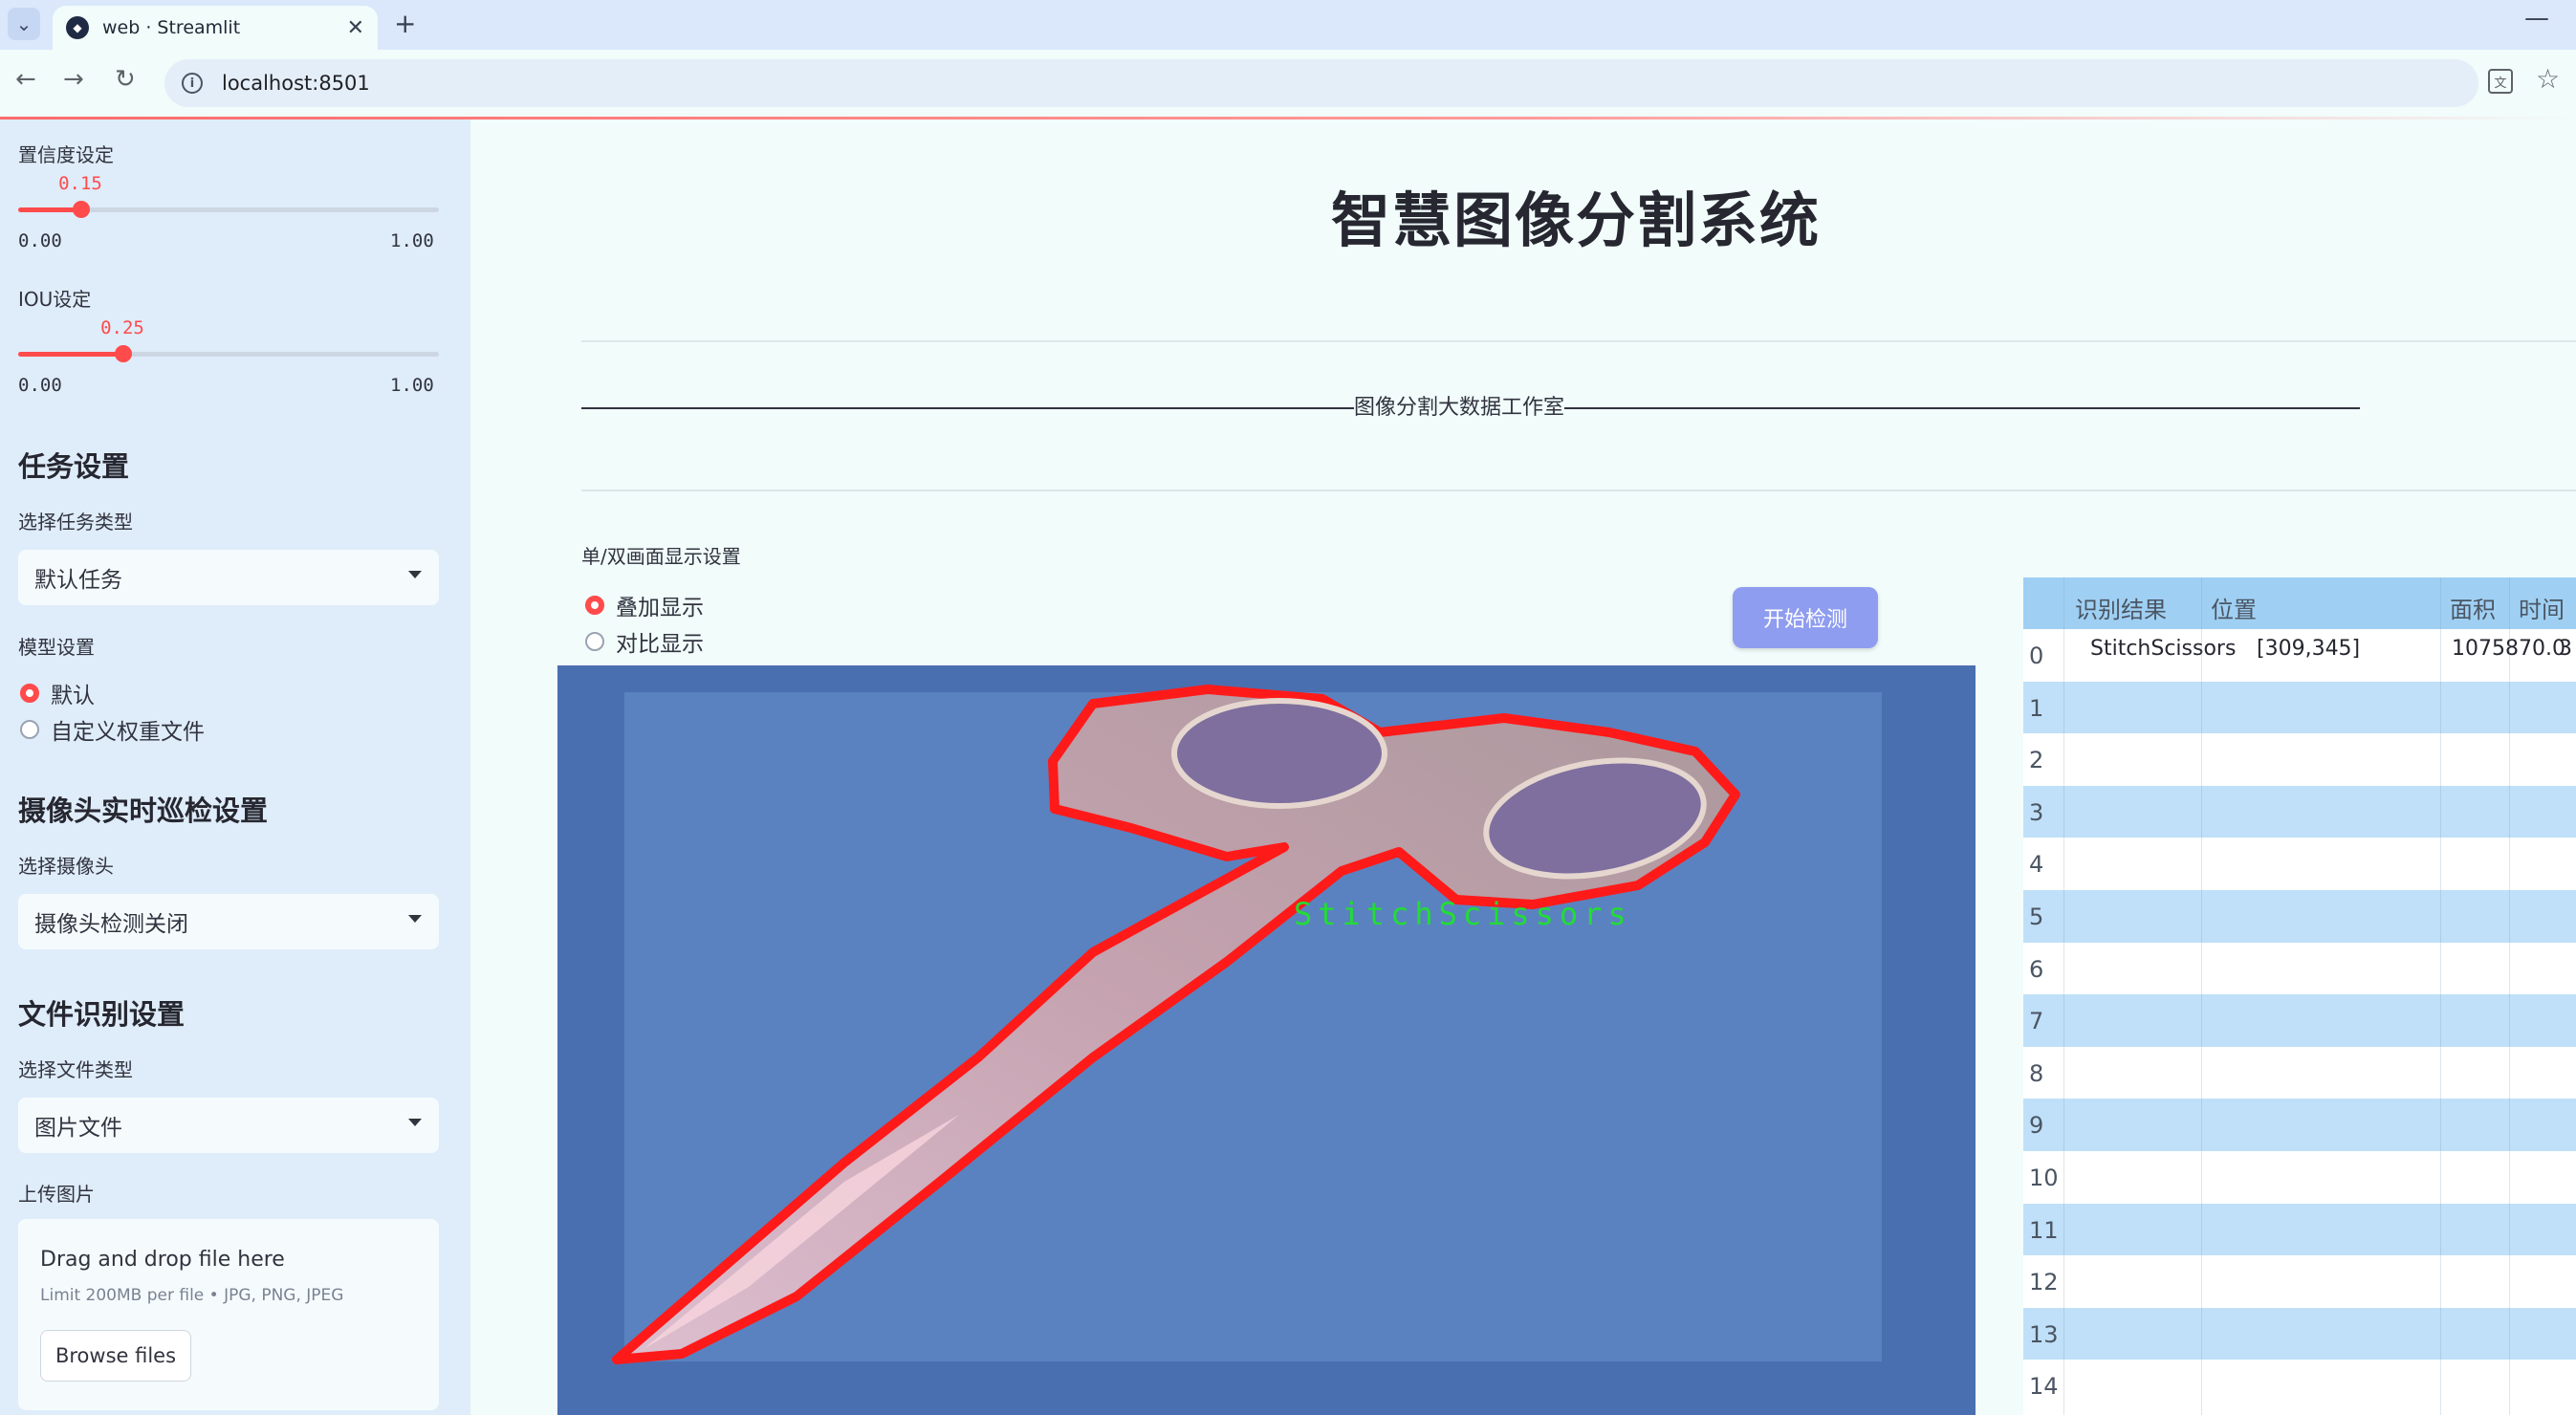  Describe the element at coordinates (228, 577) in the screenshot. I see `task-type-select: 默认任务` at that location.